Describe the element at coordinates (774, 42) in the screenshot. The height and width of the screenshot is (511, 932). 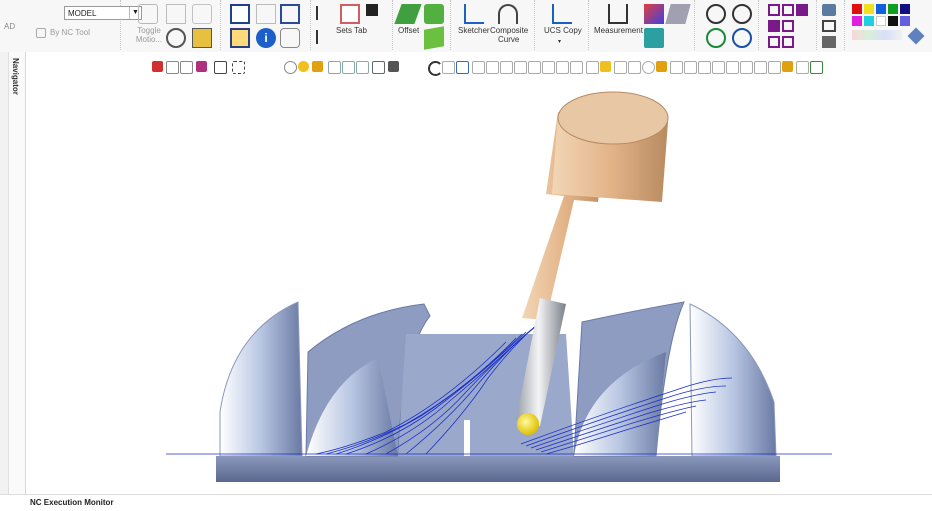
I see `view-bottom-icon` at that location.